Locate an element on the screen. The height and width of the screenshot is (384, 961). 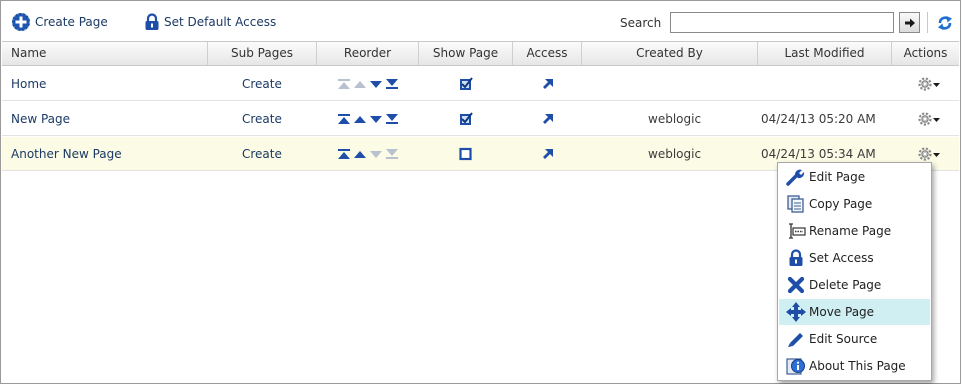
menu-item-label: Delete Page is located at coordinates (845, 285).